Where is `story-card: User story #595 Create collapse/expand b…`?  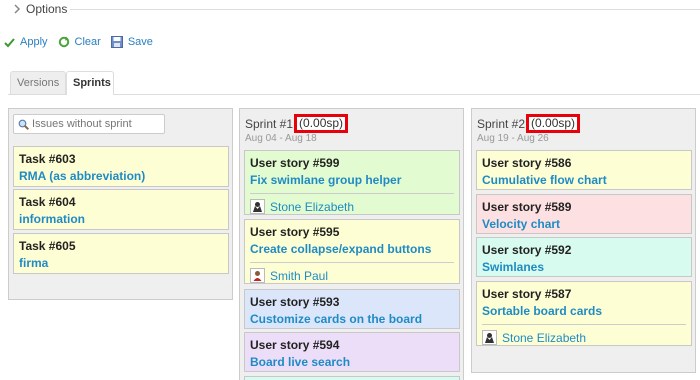 story-card: User story #595 Create collapse/expand b… is located at coordinates (352, 251).